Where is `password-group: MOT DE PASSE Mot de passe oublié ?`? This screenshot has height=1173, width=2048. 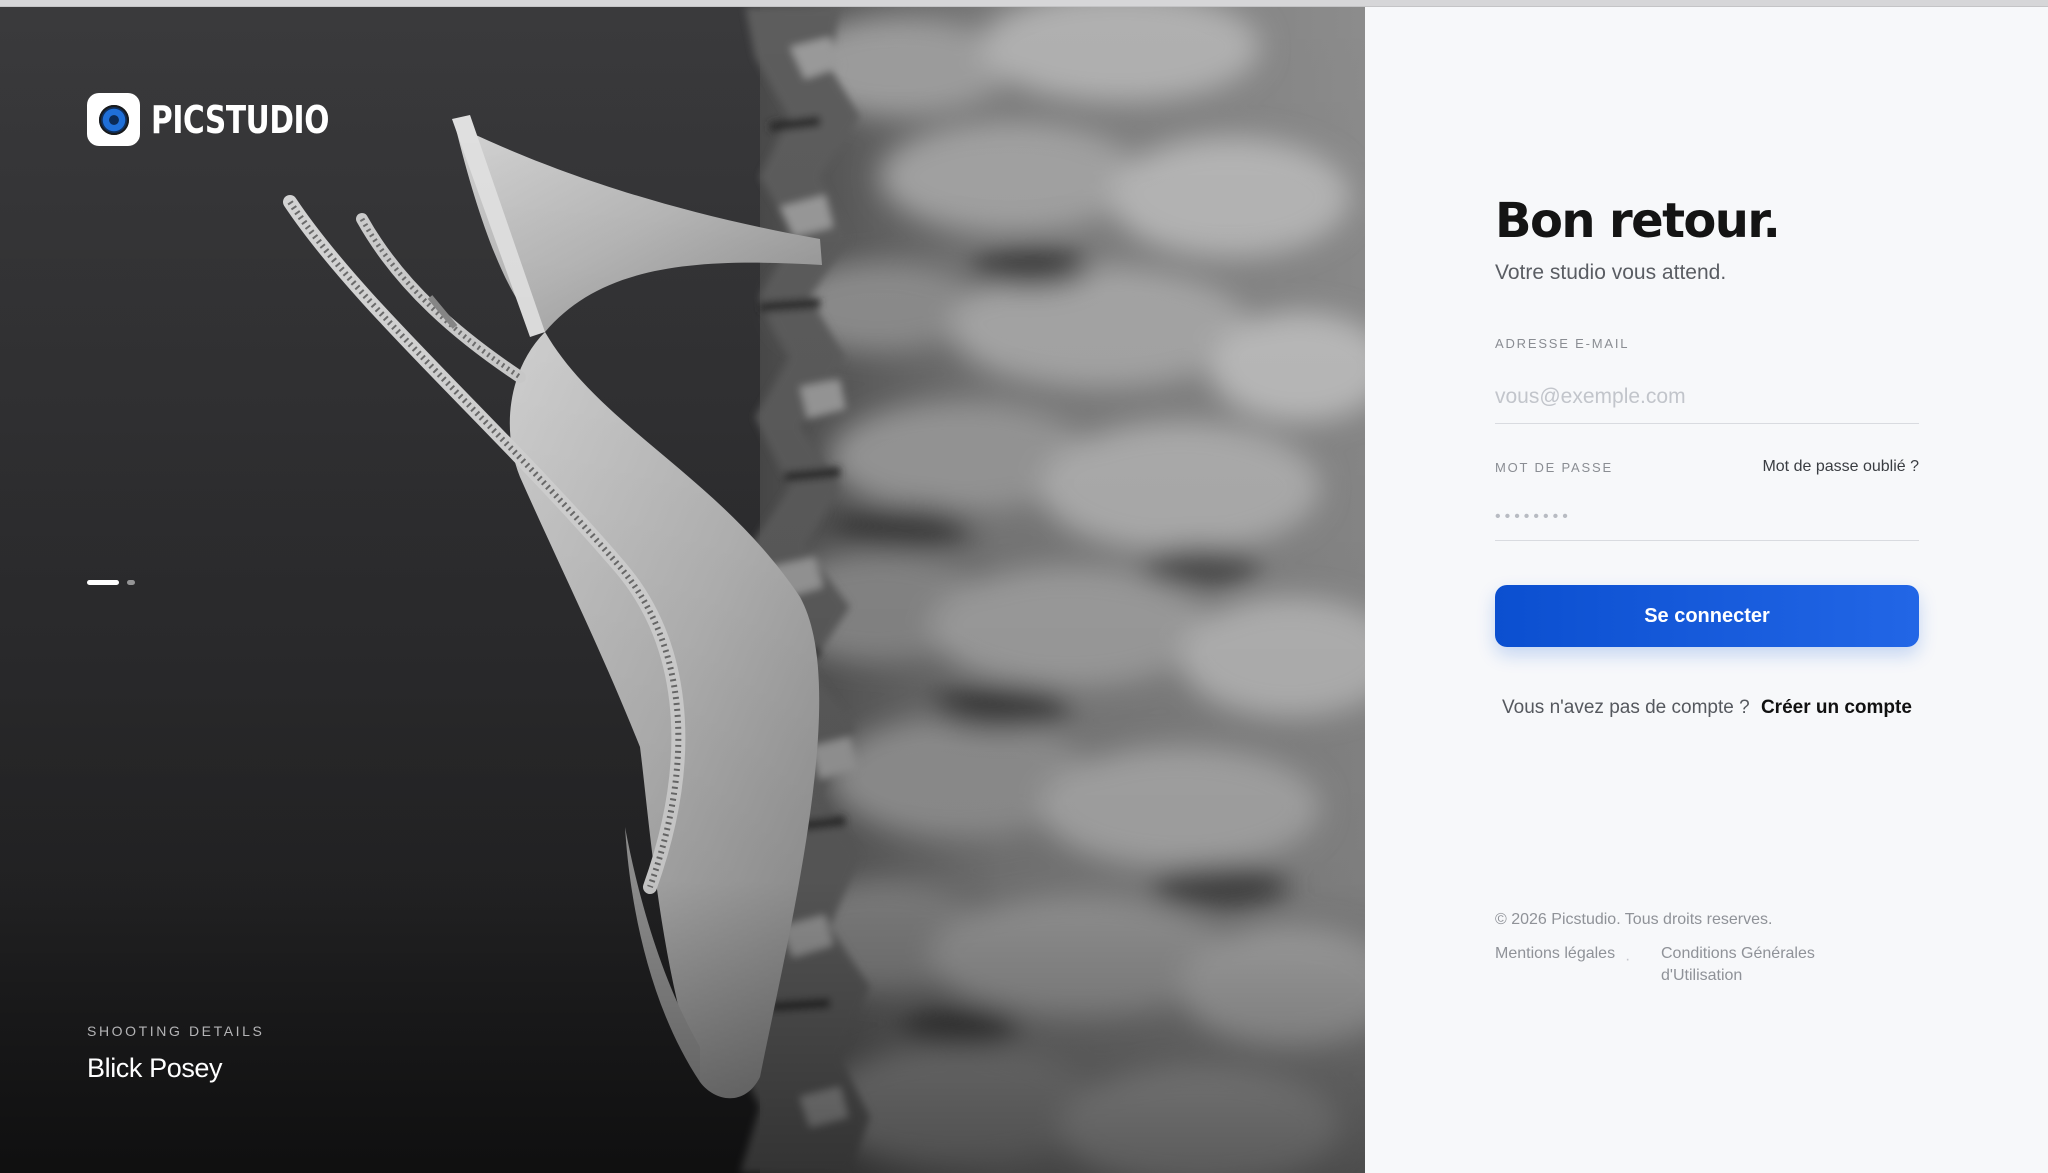 password-group: MOT DE PASSE Mot de passe oublié ? is located at coordinates (1707, 499).